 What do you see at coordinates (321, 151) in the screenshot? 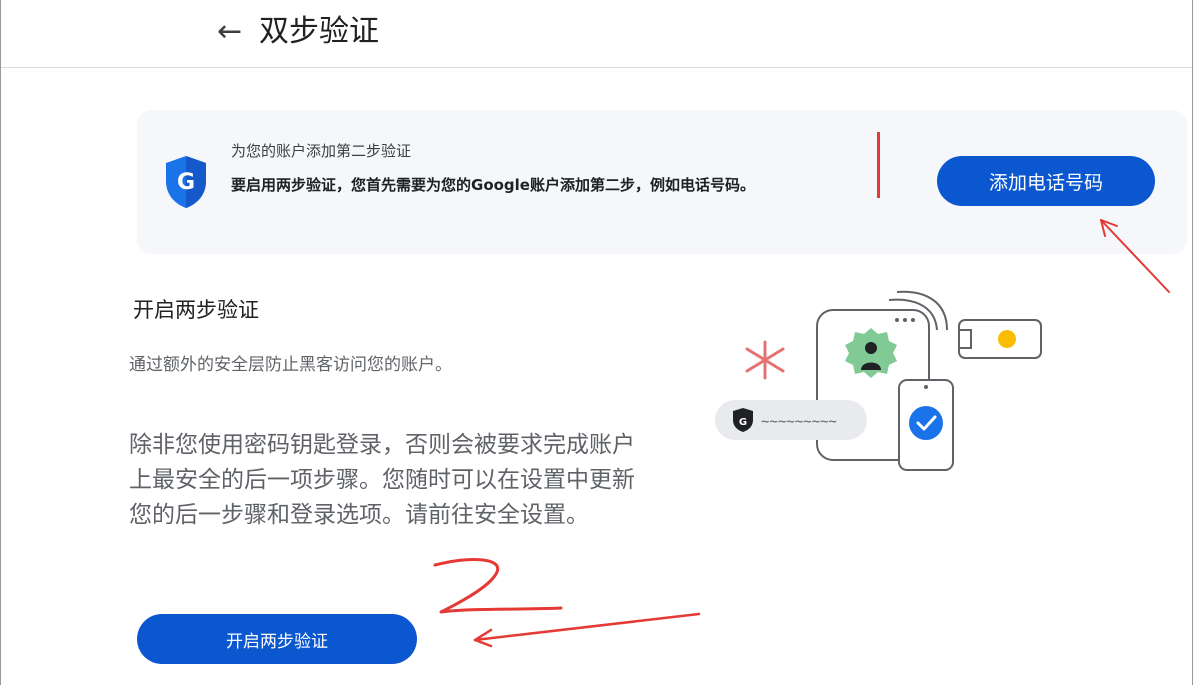
I see `banner-title: 为您的账户添加第二步验证` at bounding box center [321, 151].